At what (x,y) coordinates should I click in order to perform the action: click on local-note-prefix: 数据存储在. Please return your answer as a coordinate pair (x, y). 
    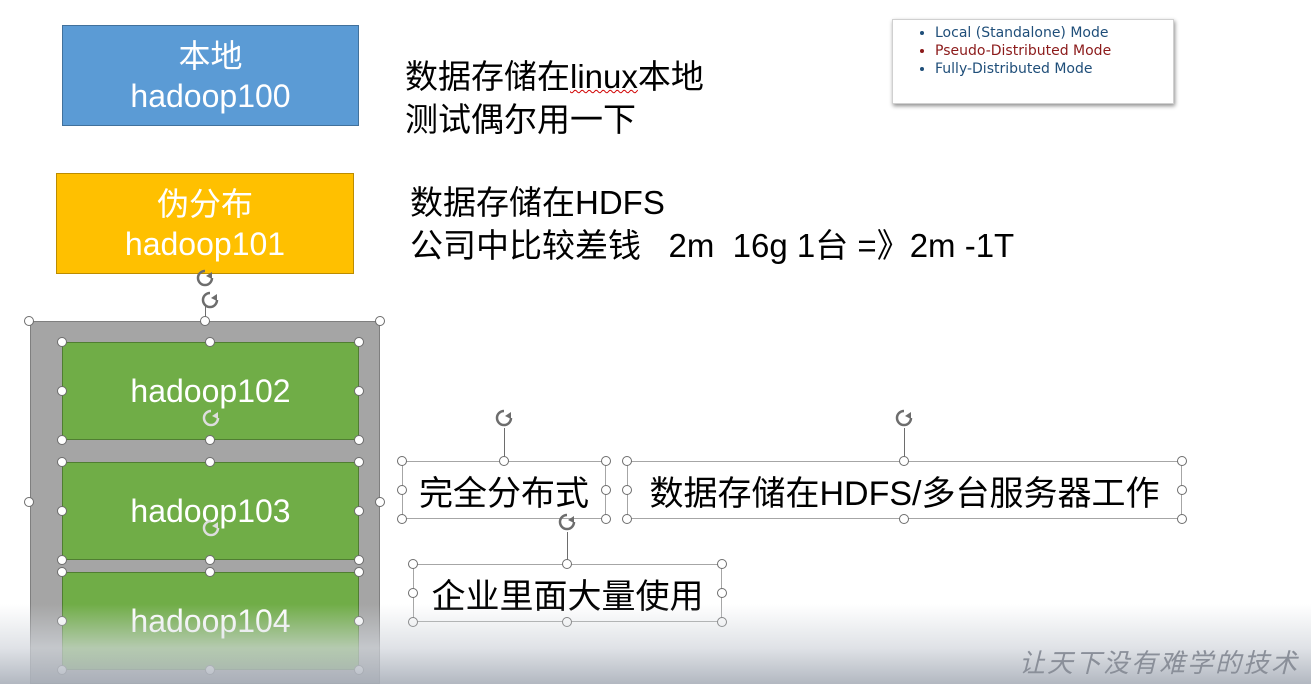
    Looking at the image, I should click on (487, 76).